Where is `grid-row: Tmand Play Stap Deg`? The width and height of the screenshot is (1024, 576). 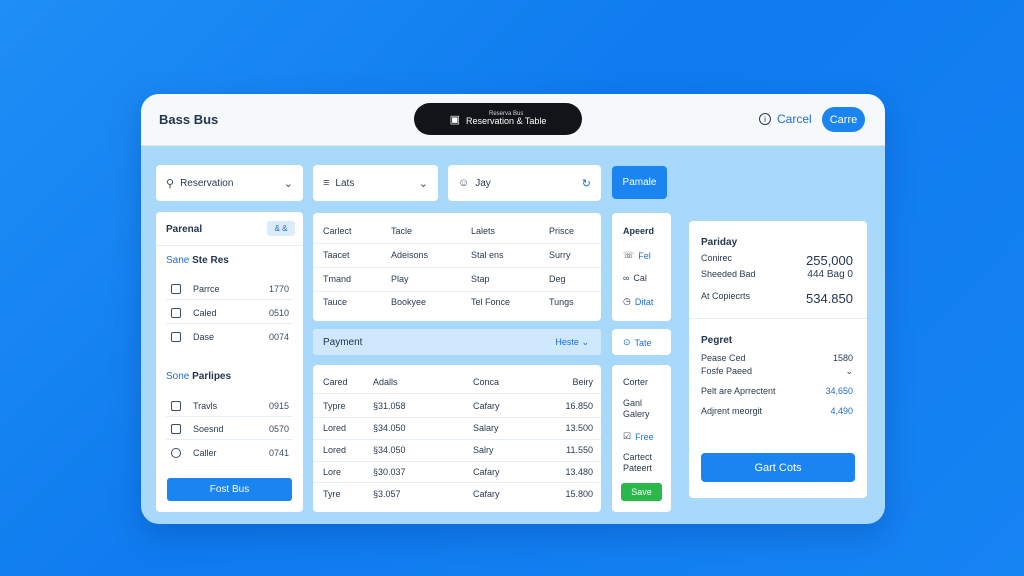
grid-row: Tmand Play Stap Deg is located at coordinates (457, 279).